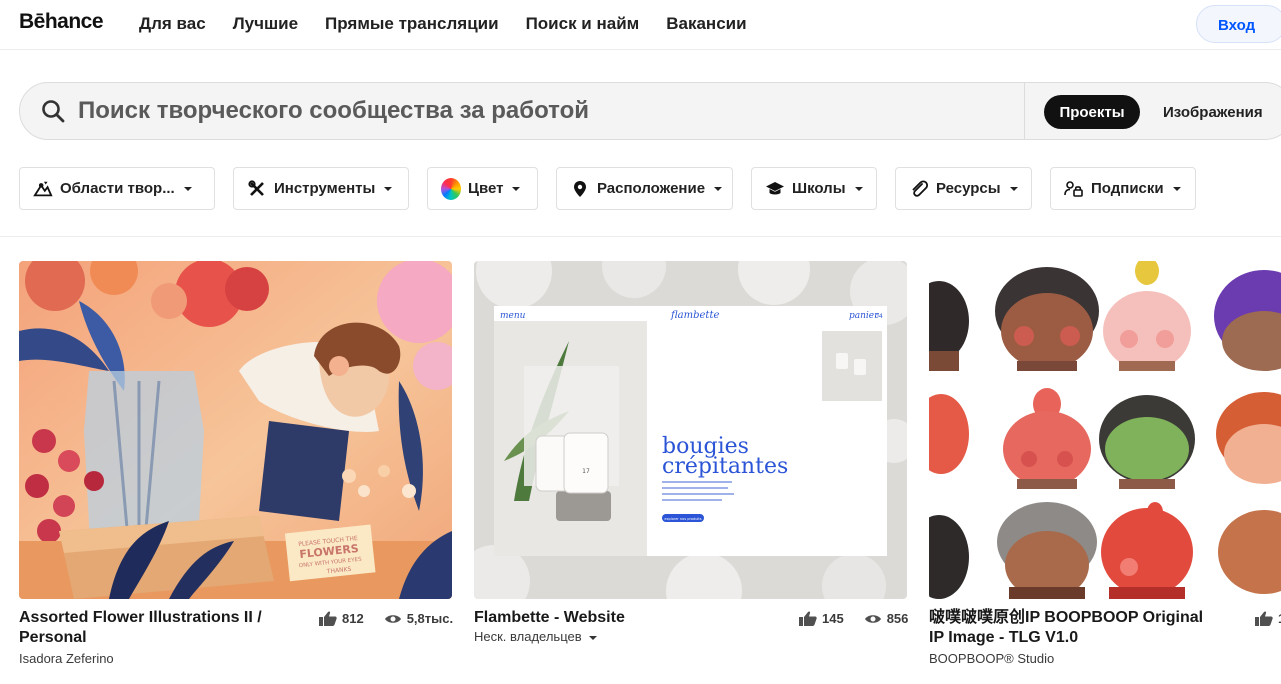  What do you see at coordinates (528, 636) in the screenshot?
I see `project-owner: Неск. владельцев` at bounding box center [528, 636].